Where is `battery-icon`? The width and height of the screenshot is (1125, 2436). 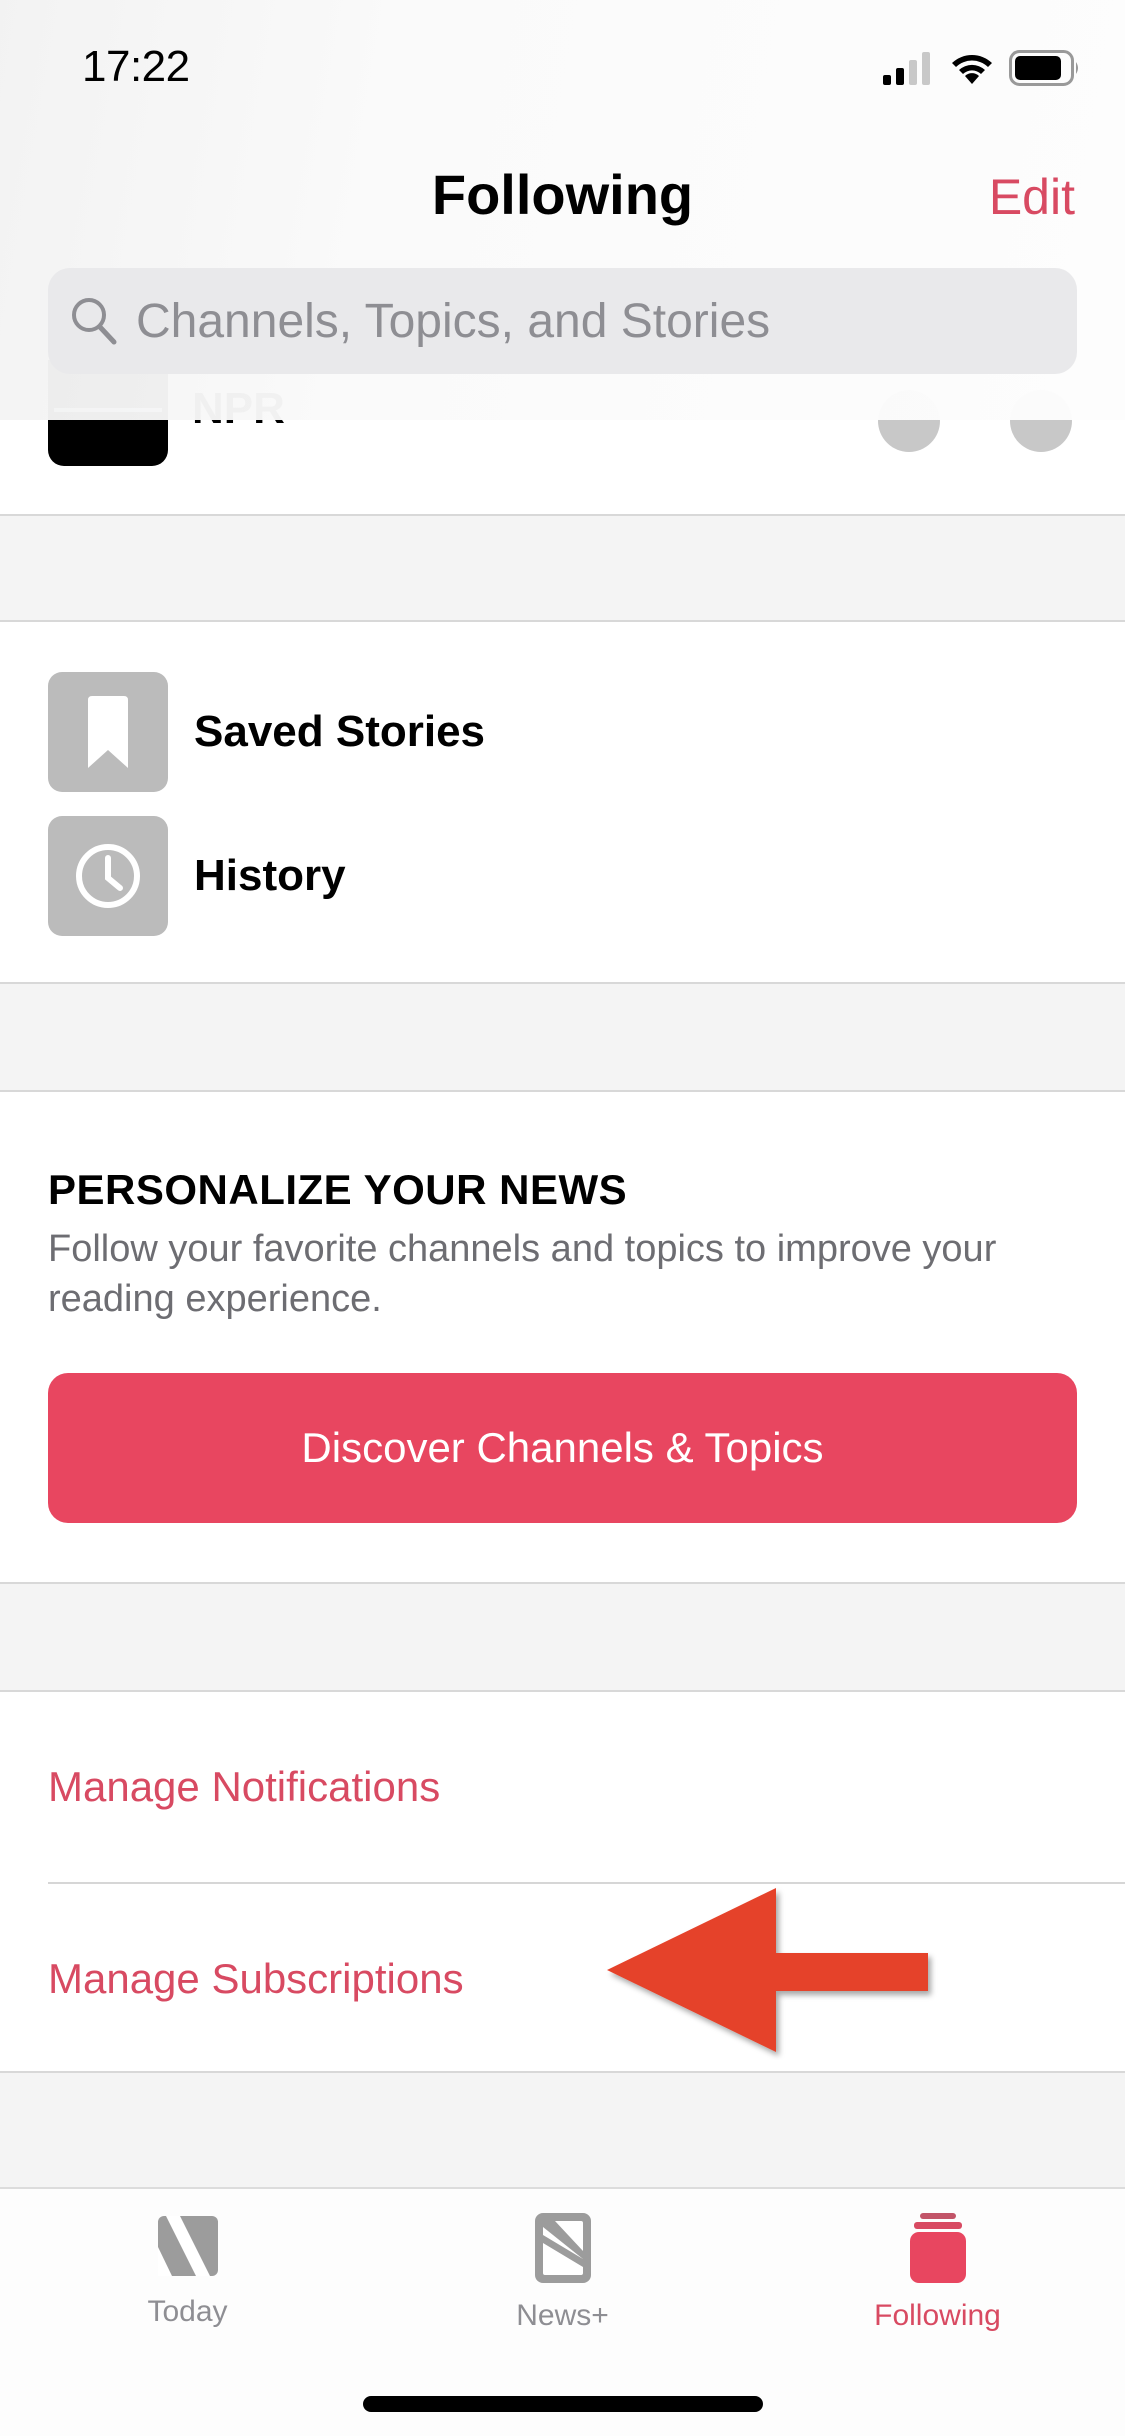
battery-icon is located at coordinates (1043, 68).